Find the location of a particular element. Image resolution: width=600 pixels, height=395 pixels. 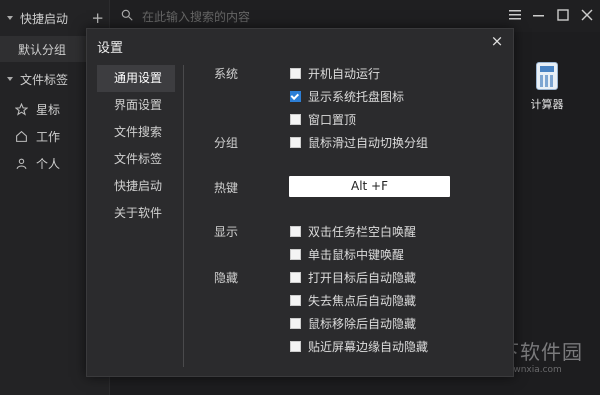

sidebar-item-label: 工作 is located at coordinates (48, 136).